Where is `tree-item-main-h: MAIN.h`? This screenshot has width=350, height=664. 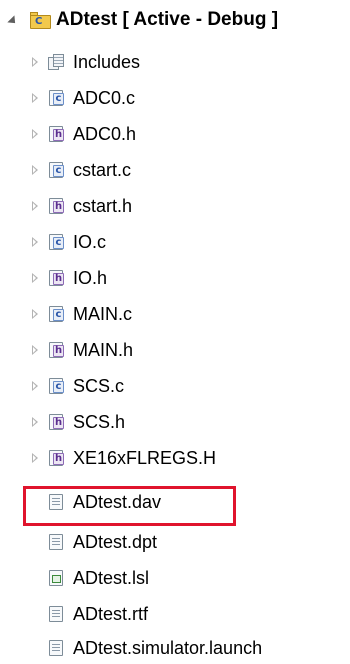 tree-item-main-h: MAIN.h is located at coordinates (175, 351).